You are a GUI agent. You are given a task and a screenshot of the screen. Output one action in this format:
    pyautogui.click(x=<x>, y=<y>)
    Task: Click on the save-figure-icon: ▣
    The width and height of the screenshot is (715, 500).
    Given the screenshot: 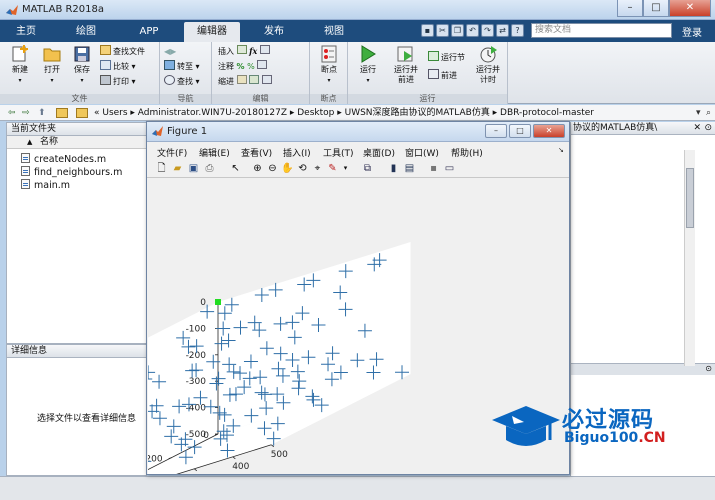 What is the action you would take?
    pyautogui.click(x=193, y=168)
    